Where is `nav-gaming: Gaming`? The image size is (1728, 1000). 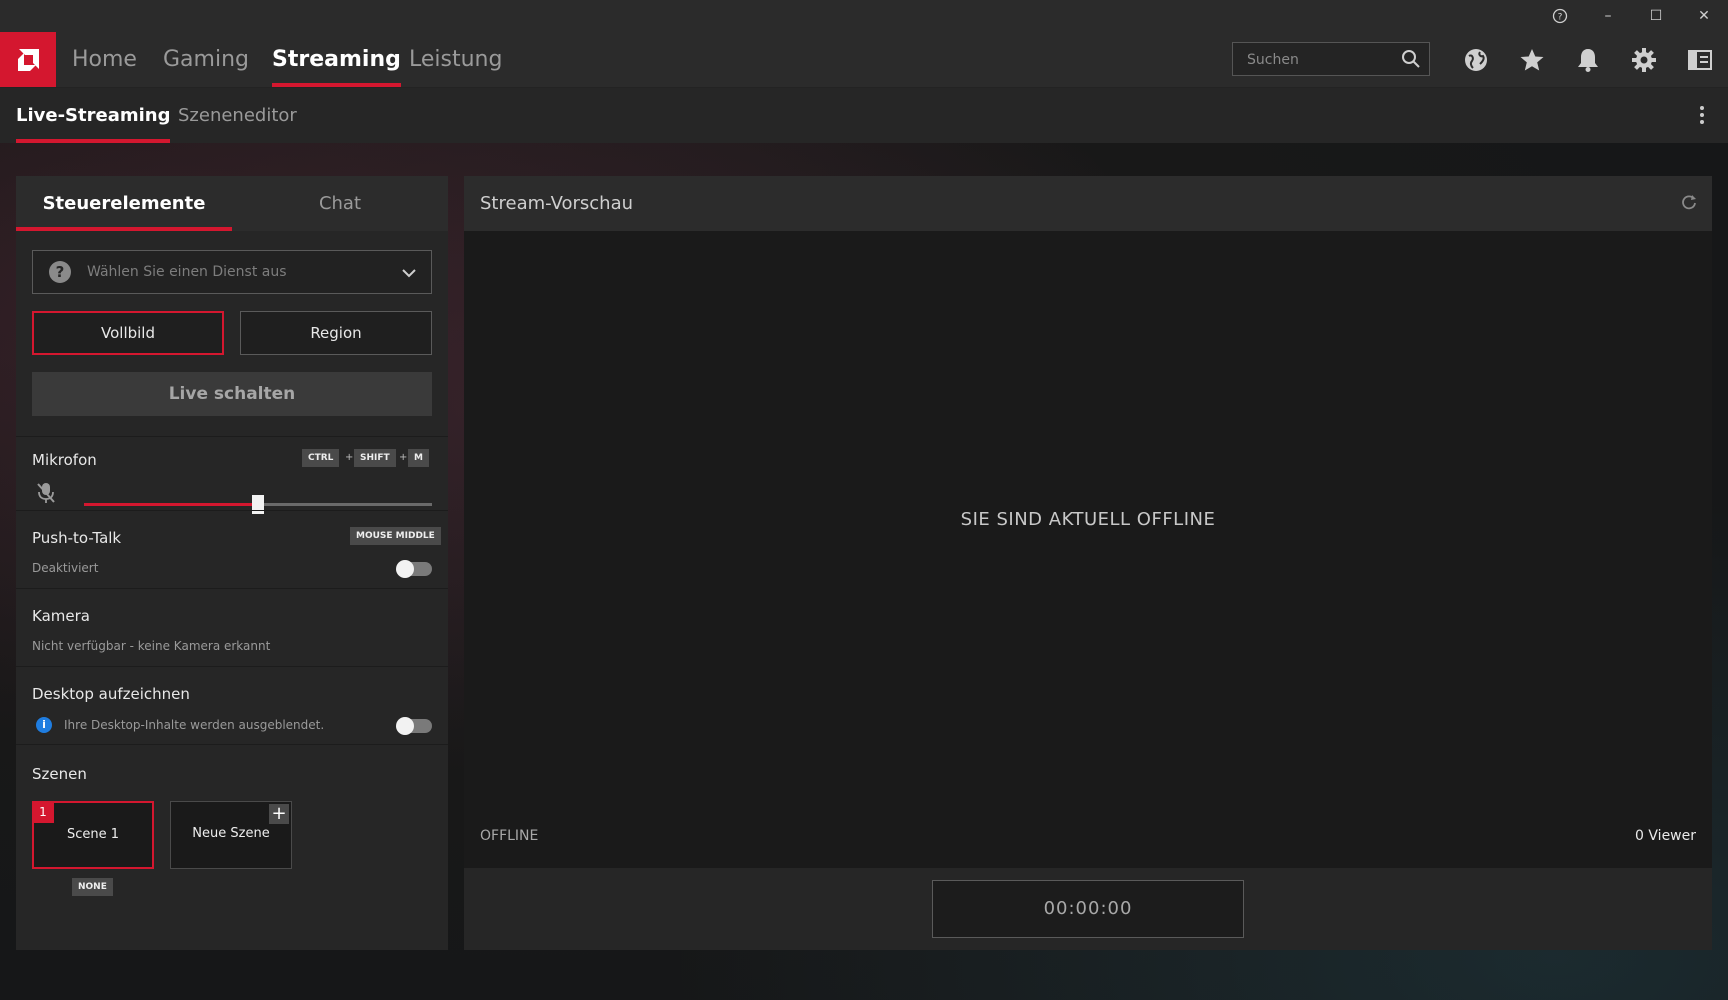
nav-gaming: Gaming is located at coordinates (206, 59).